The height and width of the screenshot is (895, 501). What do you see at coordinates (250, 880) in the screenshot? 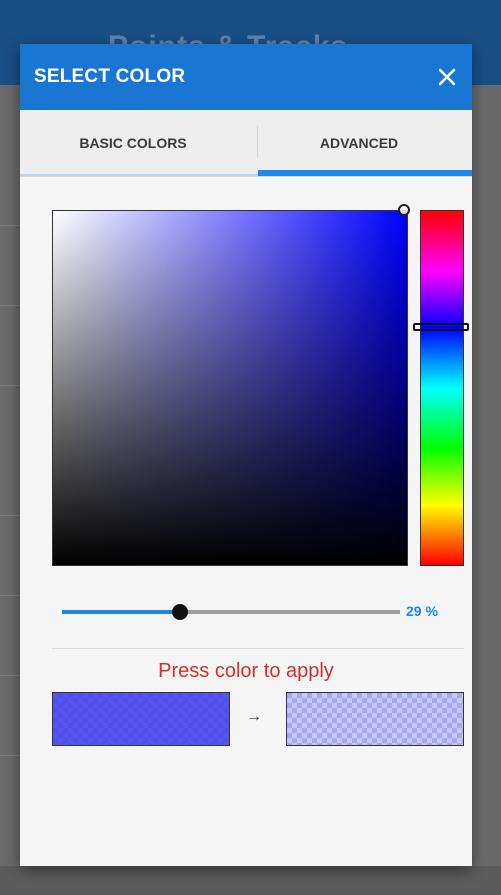
I see `background-bottom` at bounding box center [250, 880].